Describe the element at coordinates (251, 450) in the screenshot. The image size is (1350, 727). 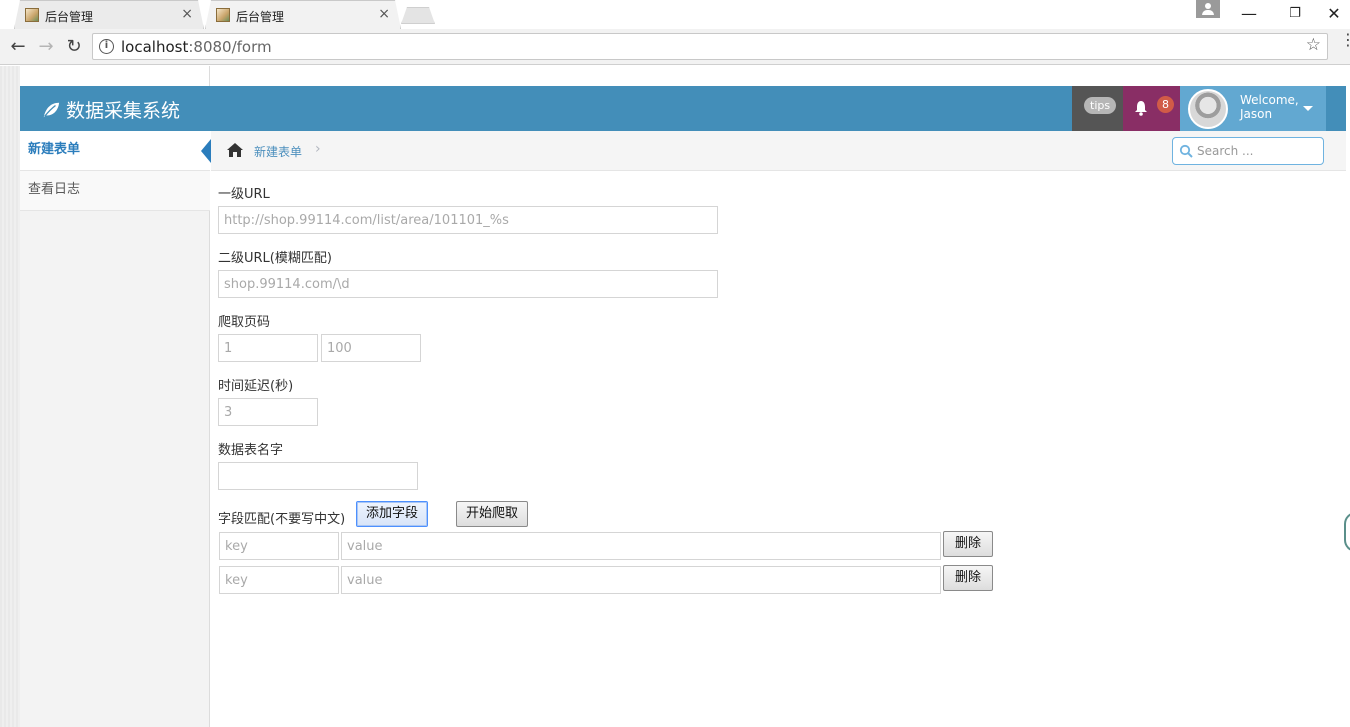
I see `table-name-label: 数据表名字` at that location.